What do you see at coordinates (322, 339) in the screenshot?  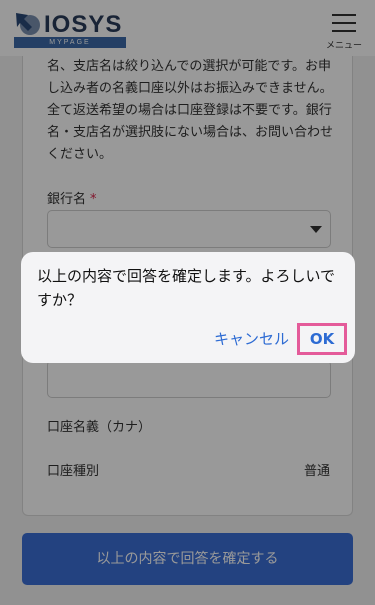 I see `ok-button: OK` at bounding box center [322, 339].